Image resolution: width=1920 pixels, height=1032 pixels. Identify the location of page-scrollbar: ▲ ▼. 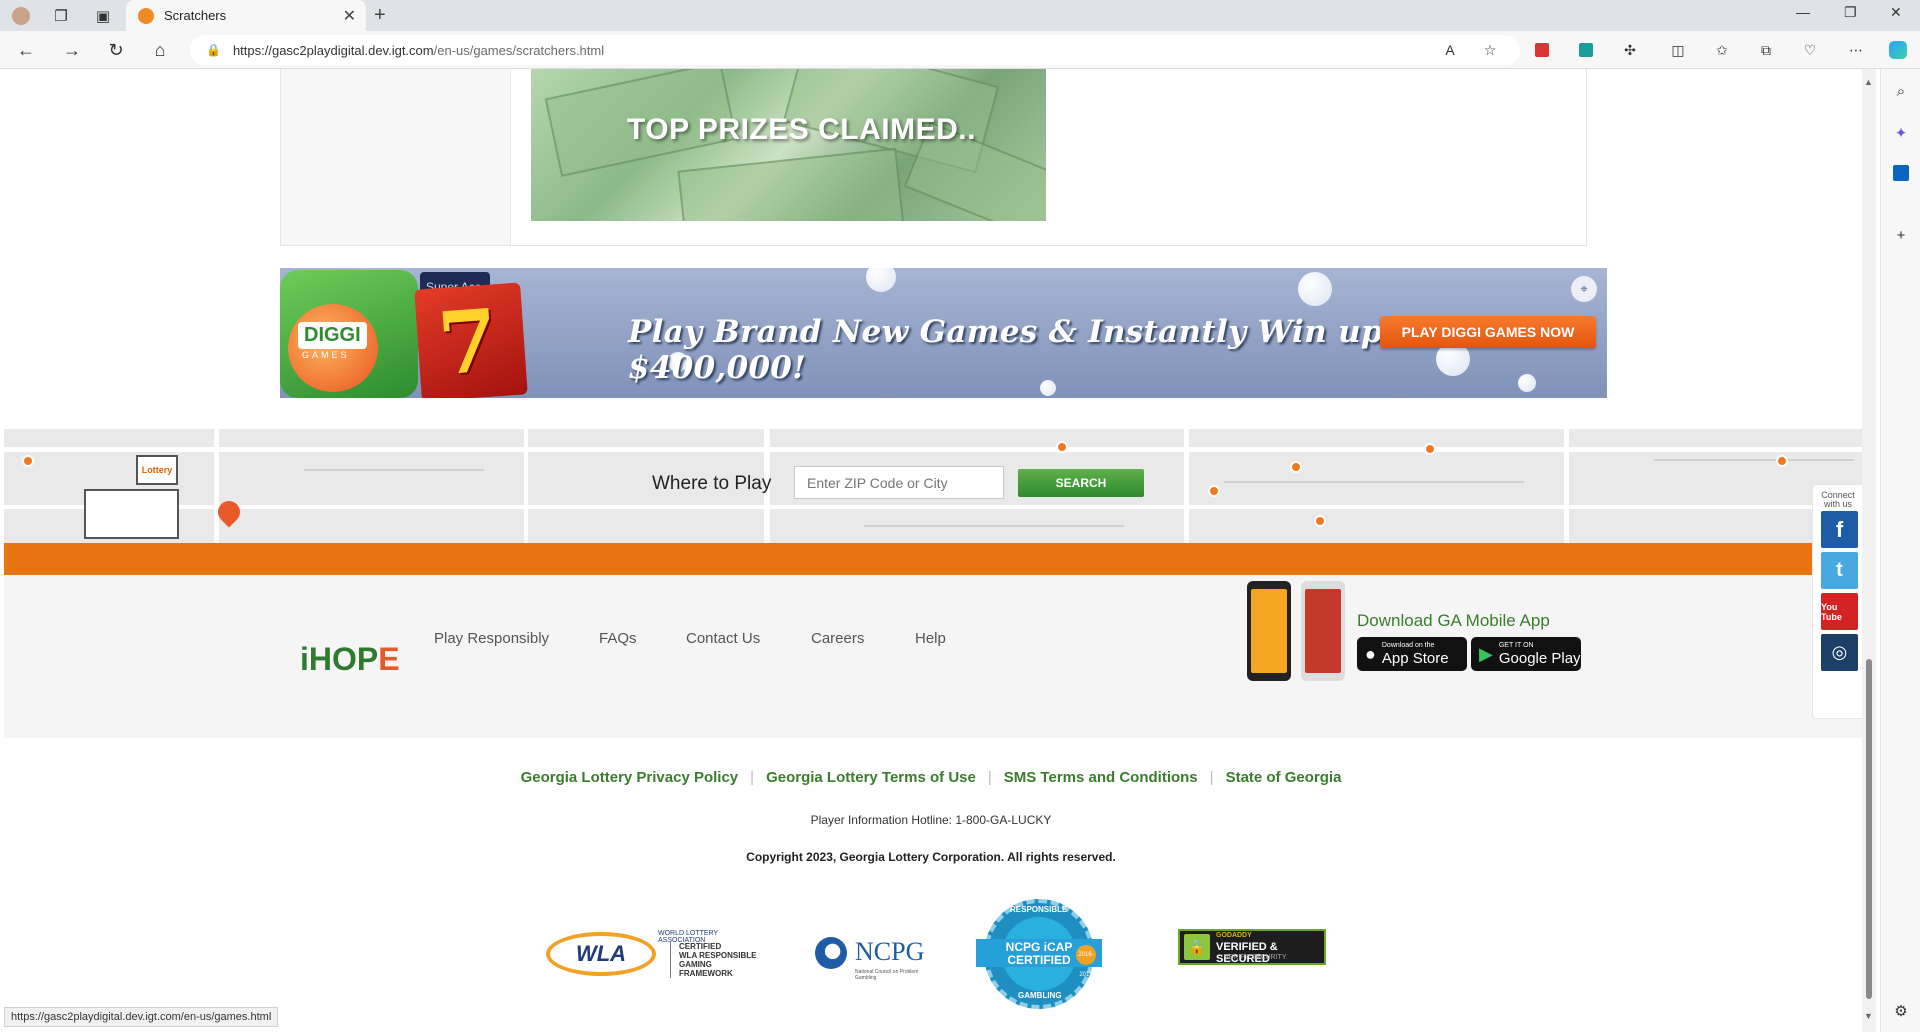
(1869, 550).